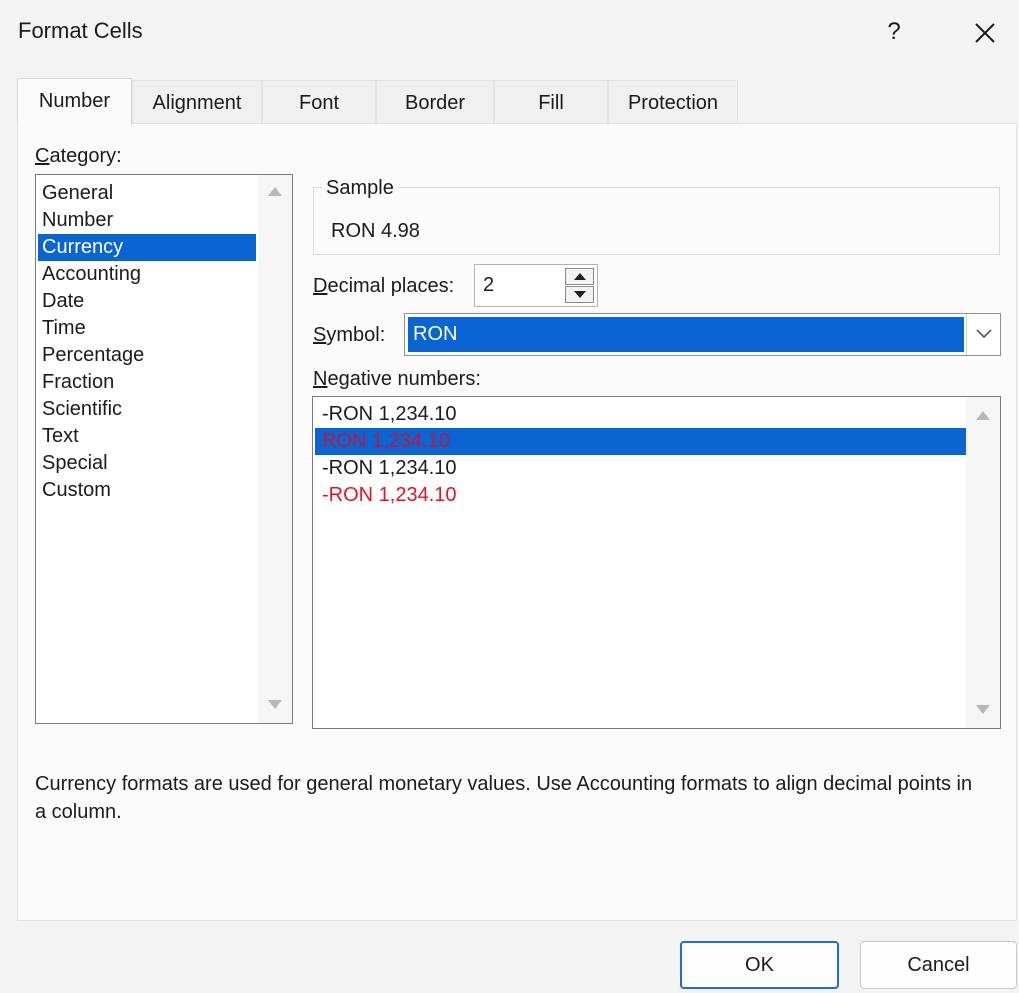 This screenshot has width=1019, height=993. What do you see at coordinates (275, 449) in the screenshot?
I see `category-scrollbar` at bounding box center [275, 449].